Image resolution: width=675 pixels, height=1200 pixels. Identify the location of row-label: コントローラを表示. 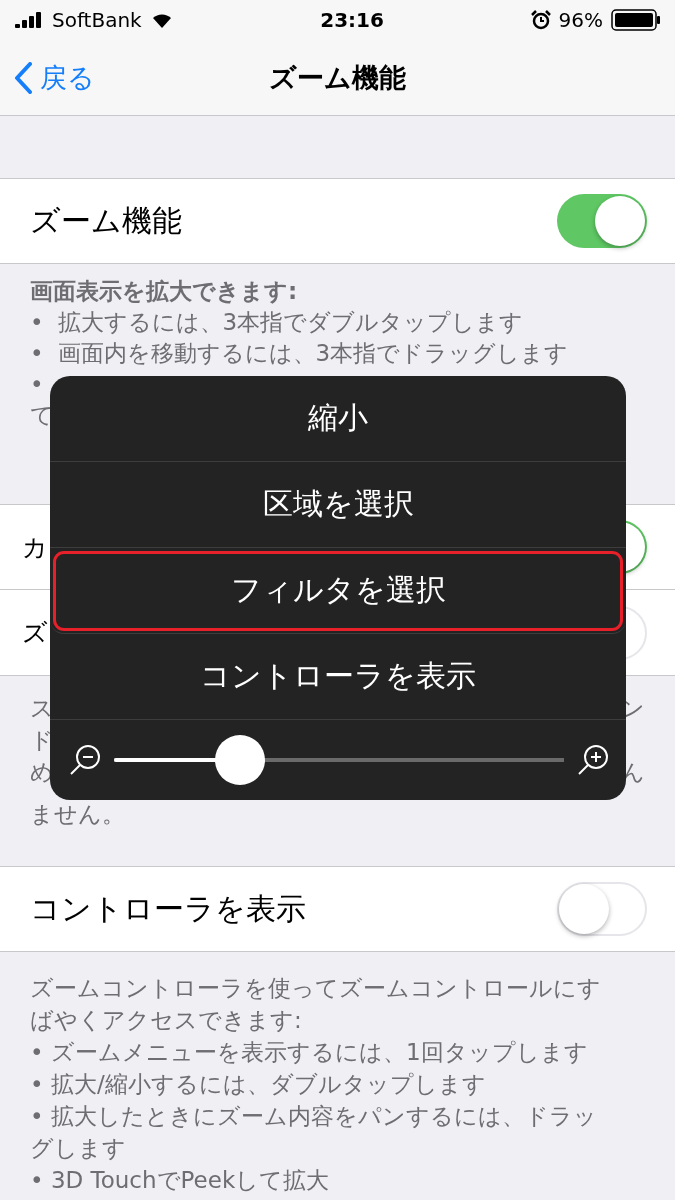
(168, 908).